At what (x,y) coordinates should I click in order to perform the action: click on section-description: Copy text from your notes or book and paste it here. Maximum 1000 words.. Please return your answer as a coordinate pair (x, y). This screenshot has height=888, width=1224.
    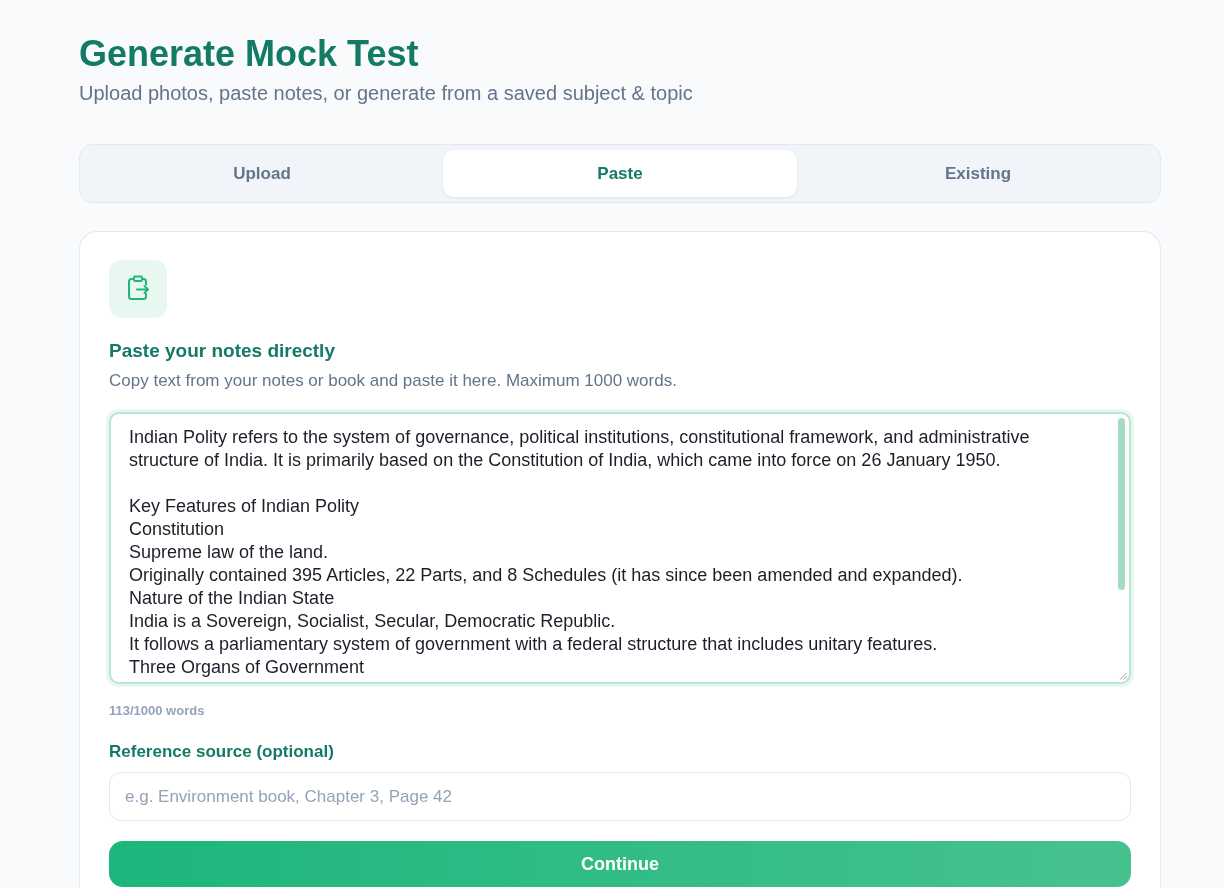
    Looking at the image, I should click on (393, 381).